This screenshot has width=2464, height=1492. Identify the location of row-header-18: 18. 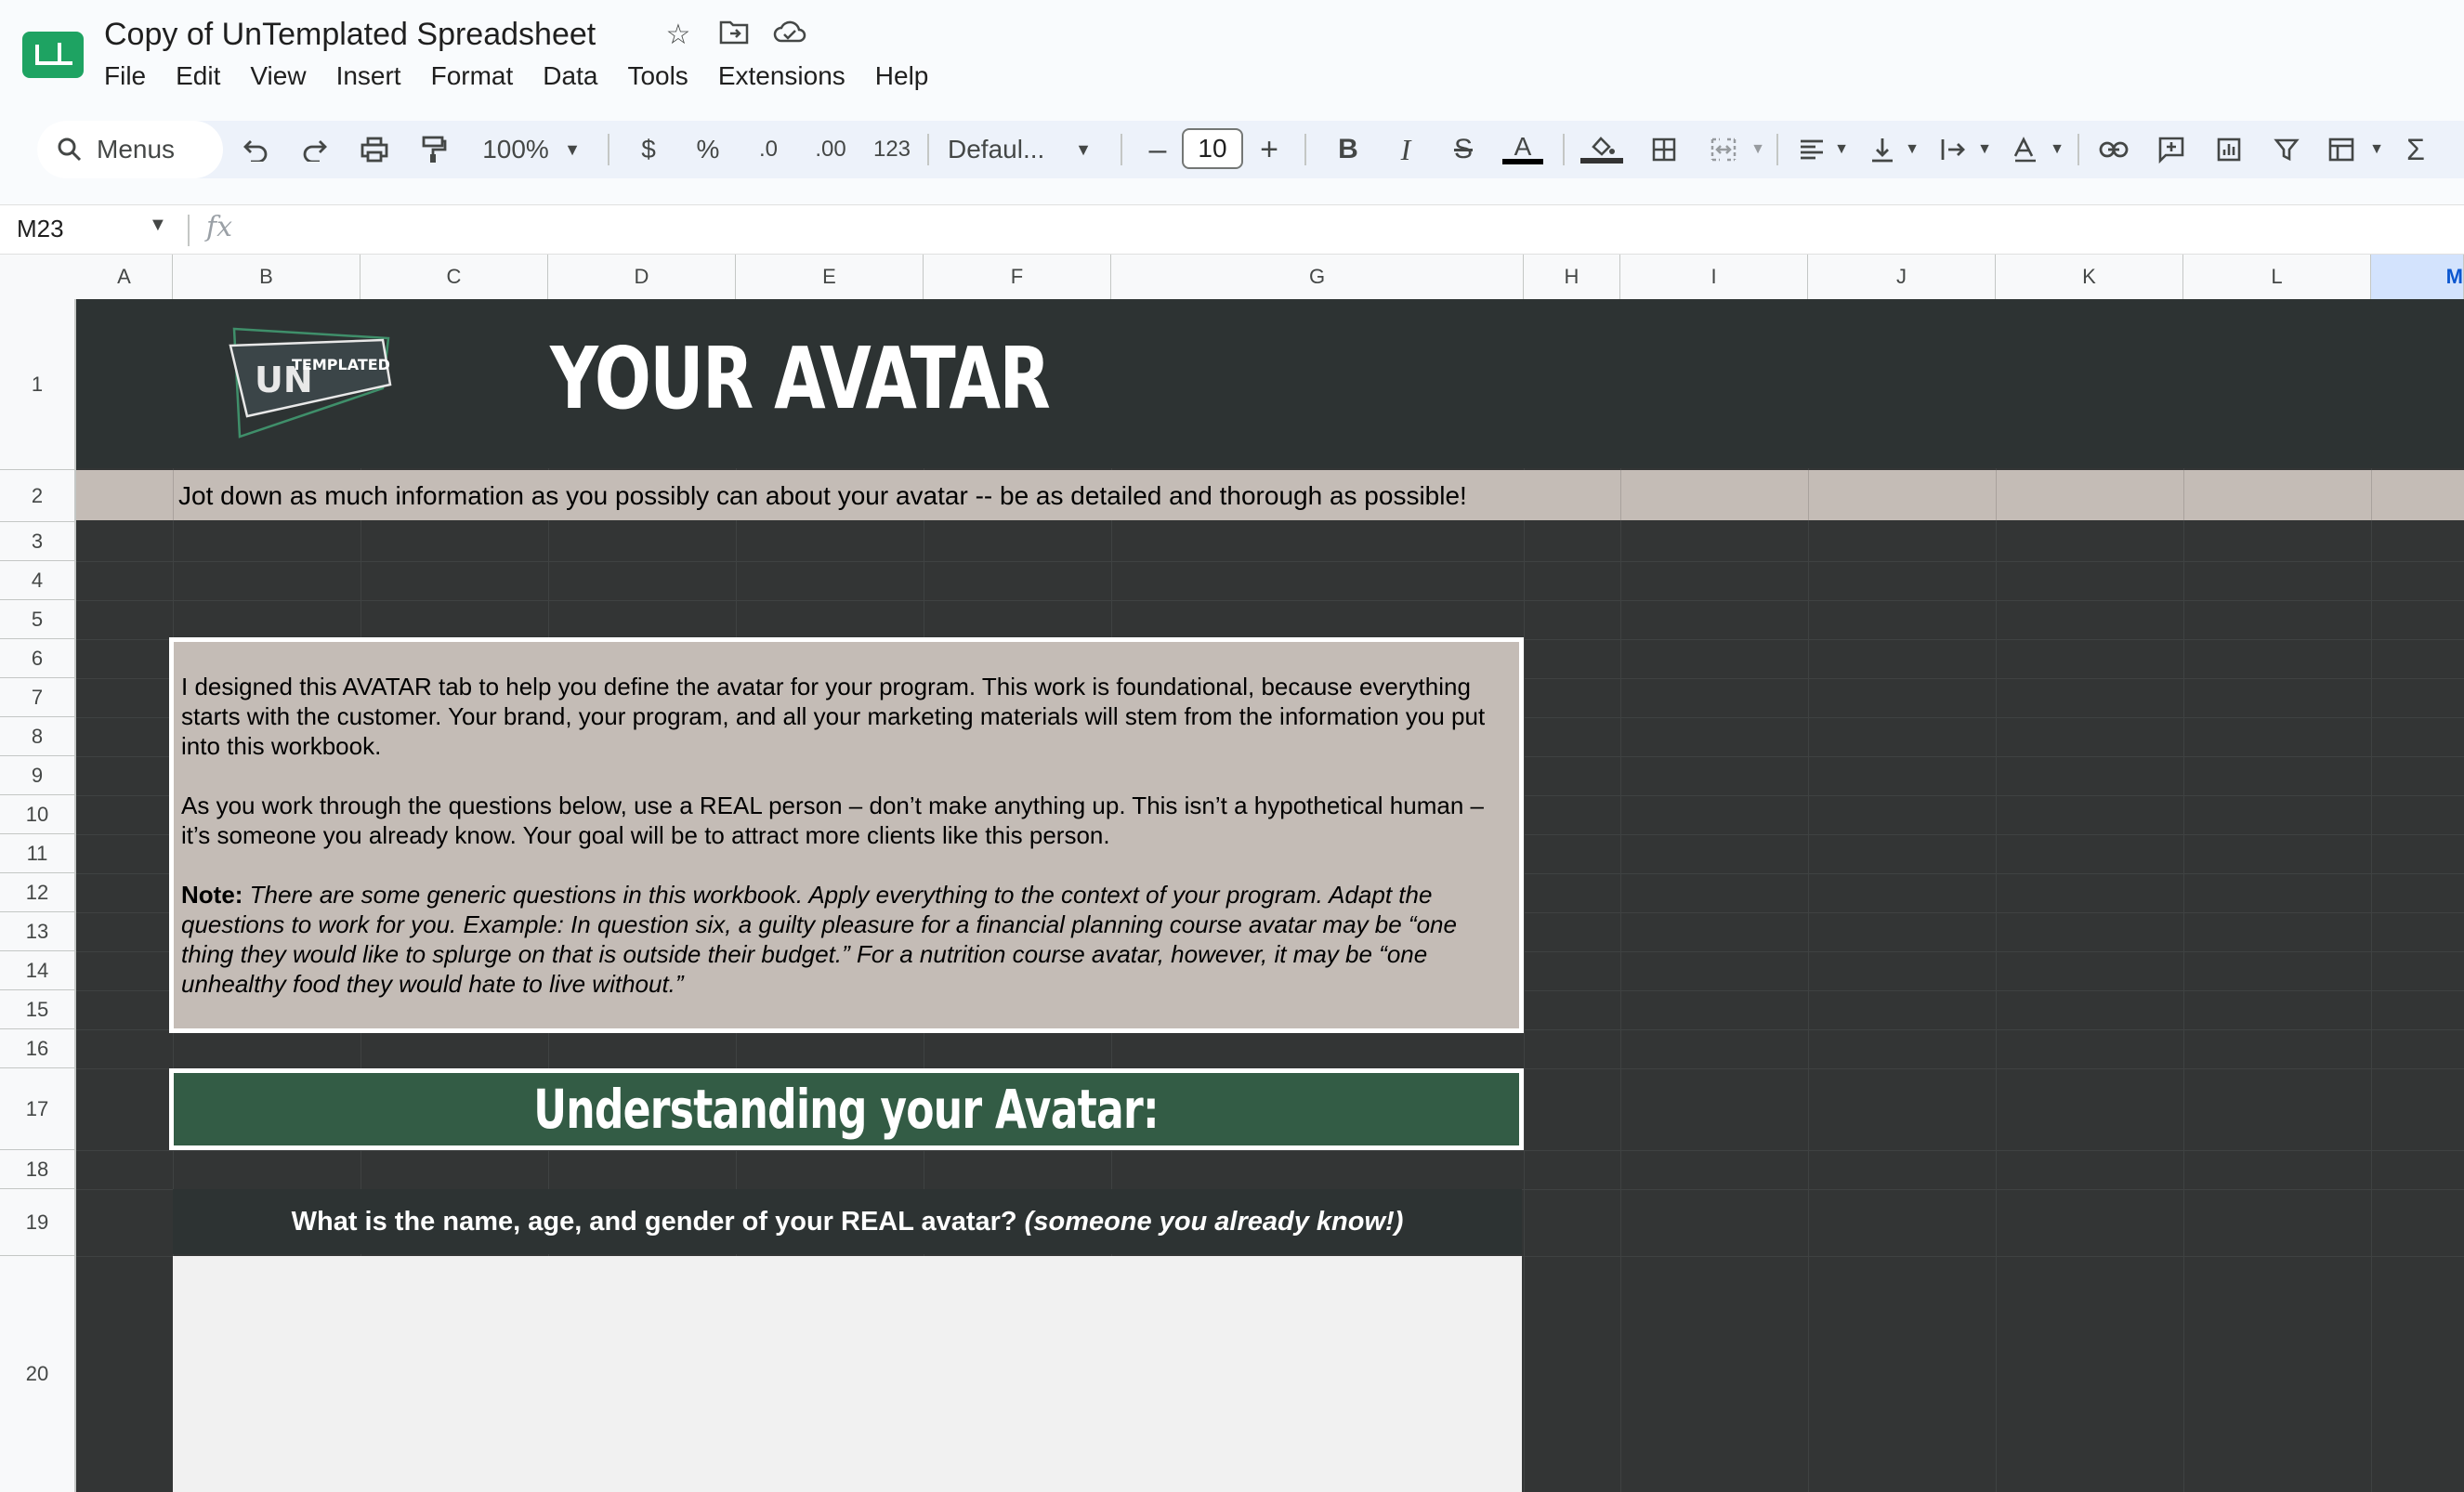
(37, 1169).